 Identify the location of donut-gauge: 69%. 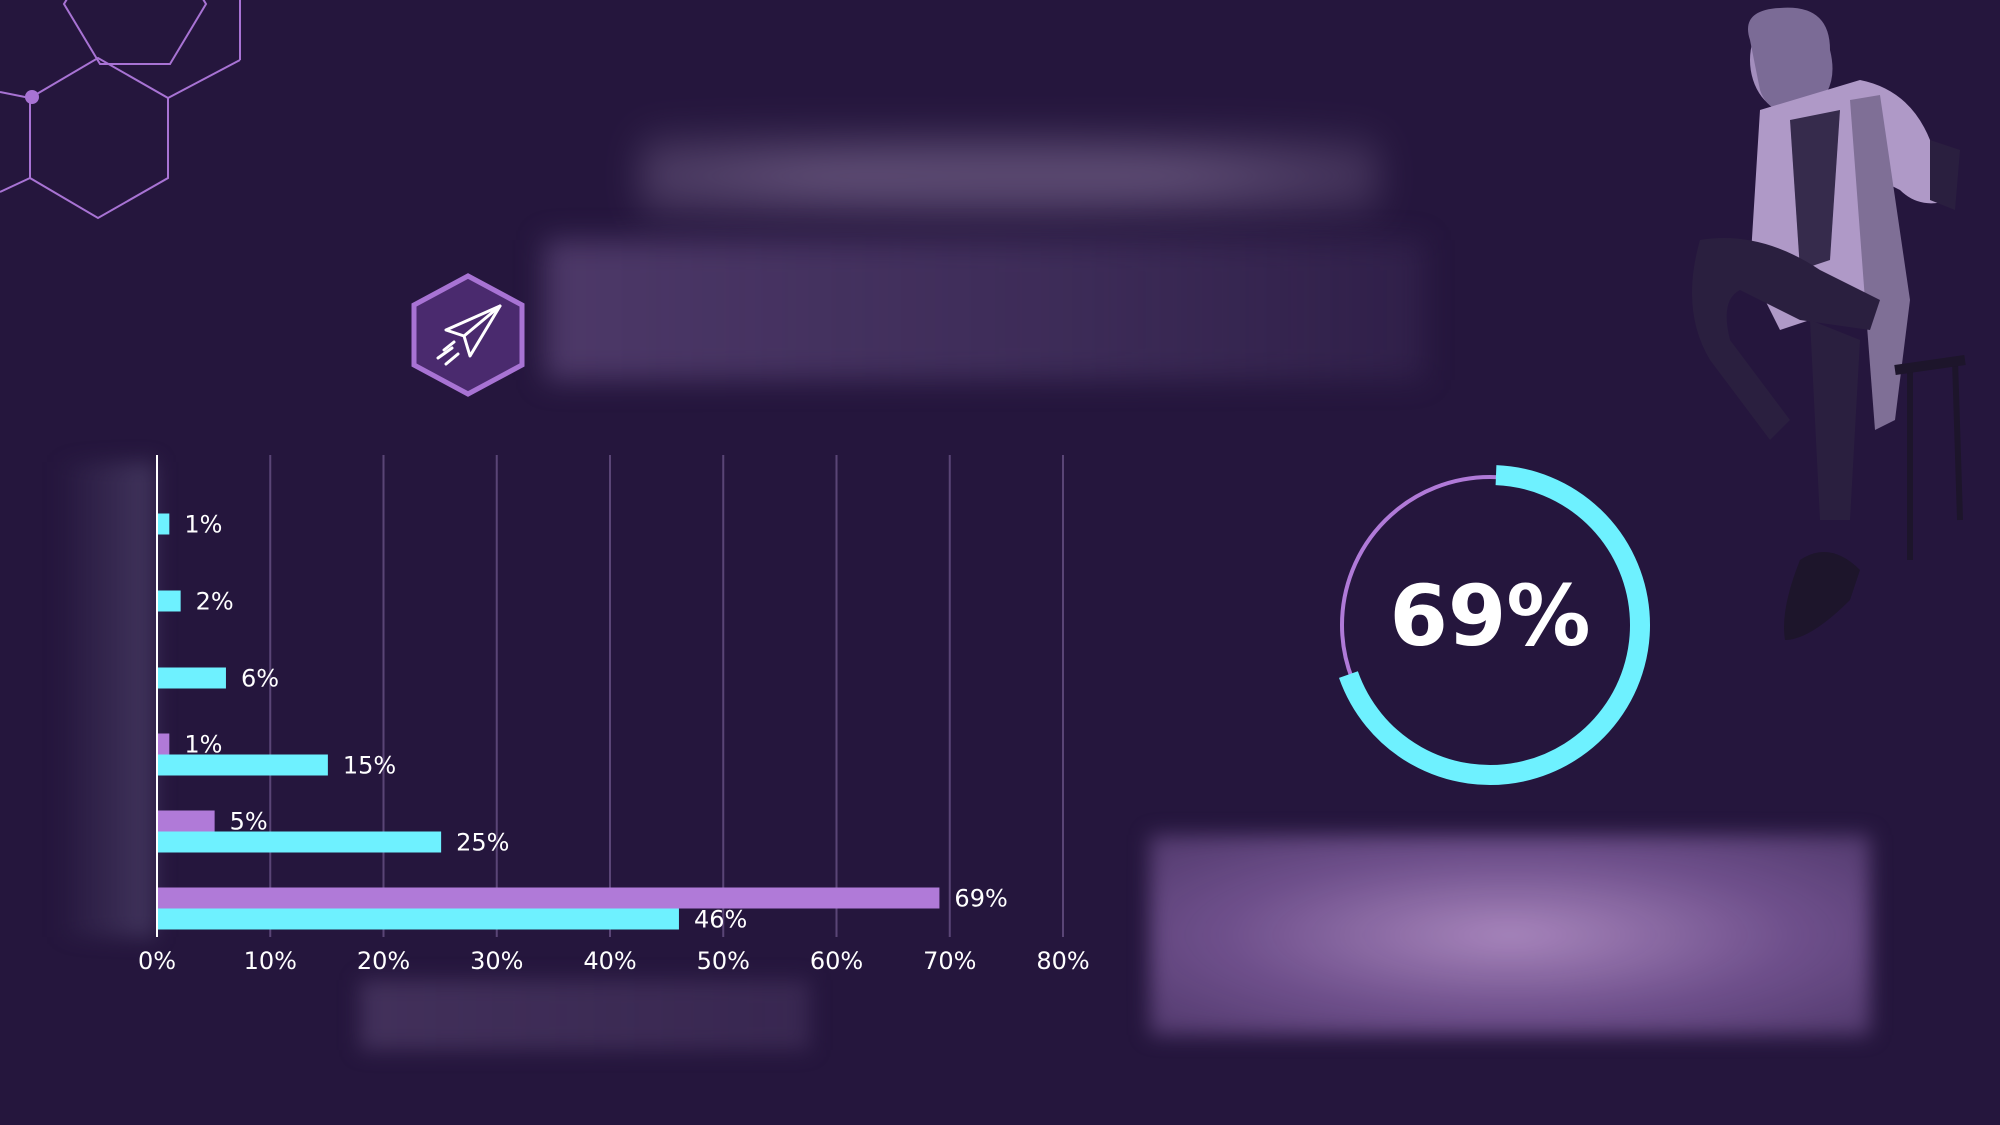
(1494, 625).